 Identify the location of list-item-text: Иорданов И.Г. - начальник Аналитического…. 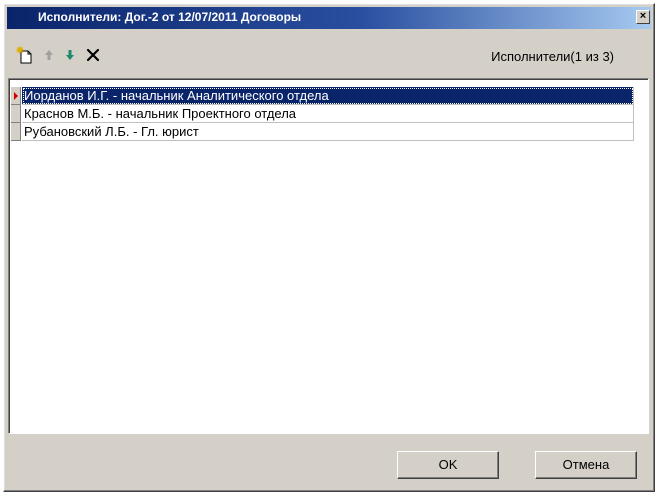
(328, 96).